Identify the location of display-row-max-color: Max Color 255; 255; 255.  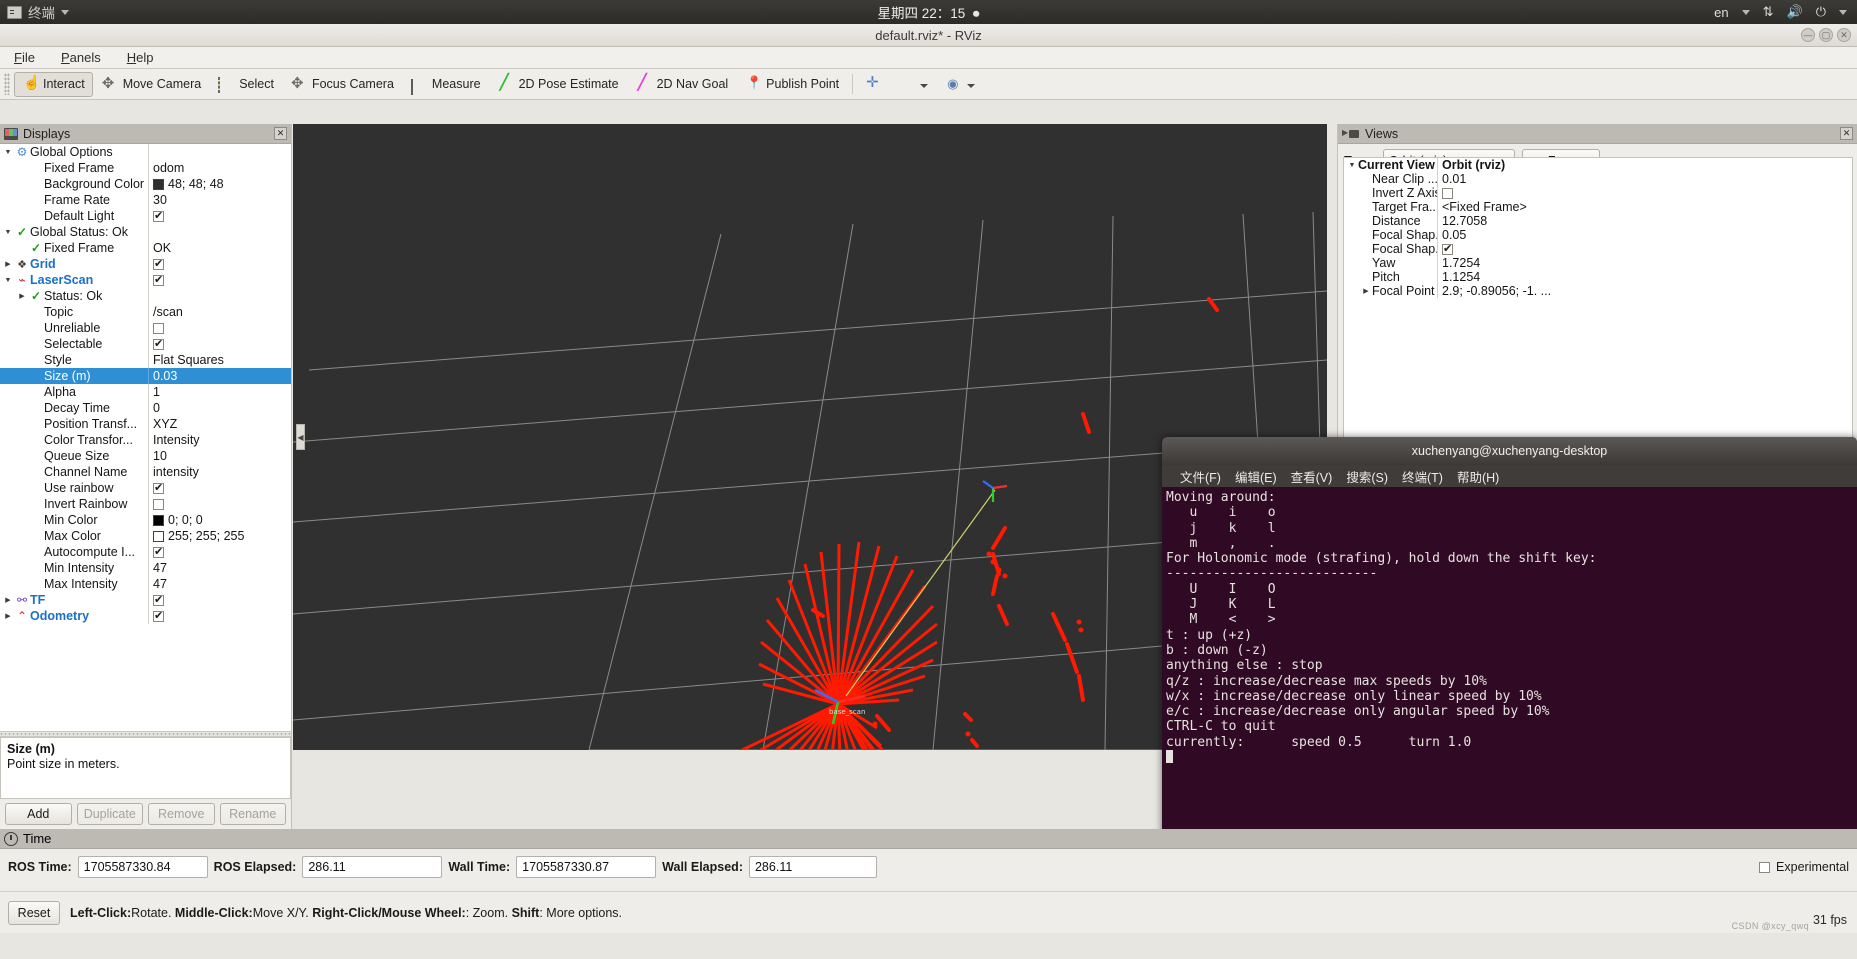
(145, 536).